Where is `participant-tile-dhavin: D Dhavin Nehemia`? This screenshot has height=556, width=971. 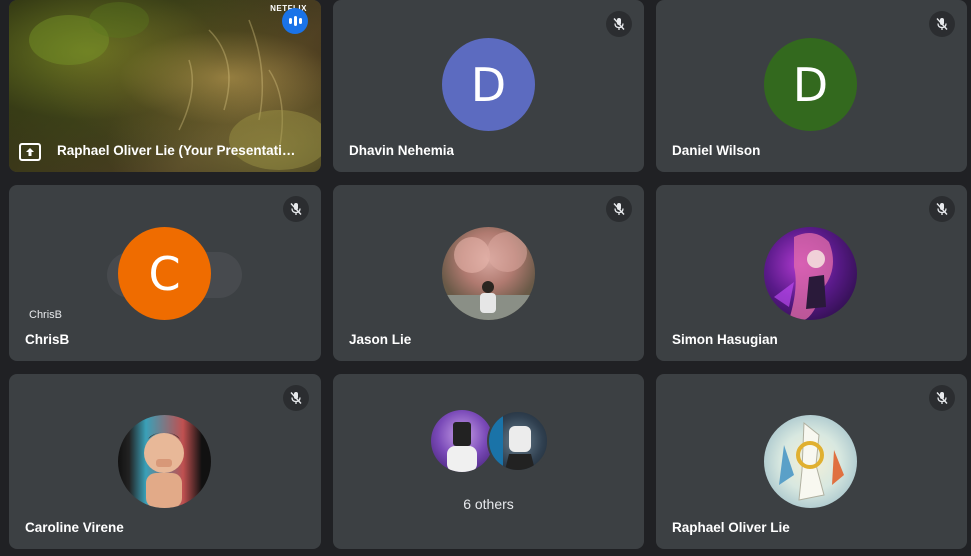
participant-tile-dhavin: D Dhavin Nehemia is located at coordinates (488, 86).